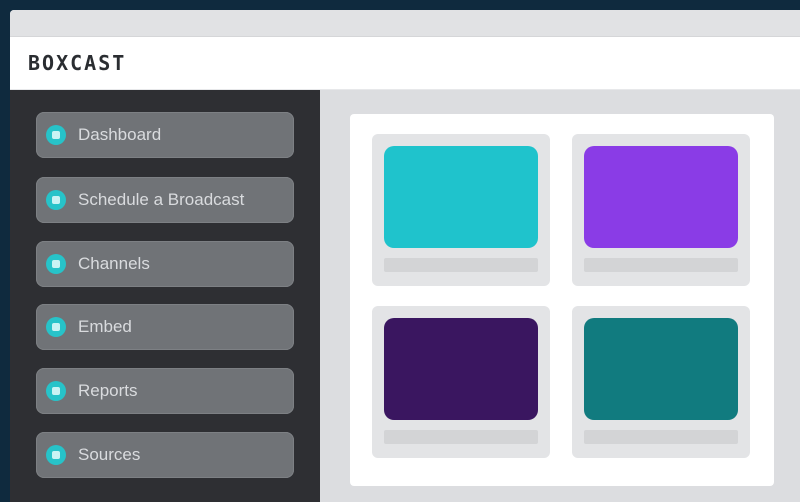  What do you see at coordinates (405, 23) in the screenshot?
I see `window-titlebar` at bounding box center [405, 23].